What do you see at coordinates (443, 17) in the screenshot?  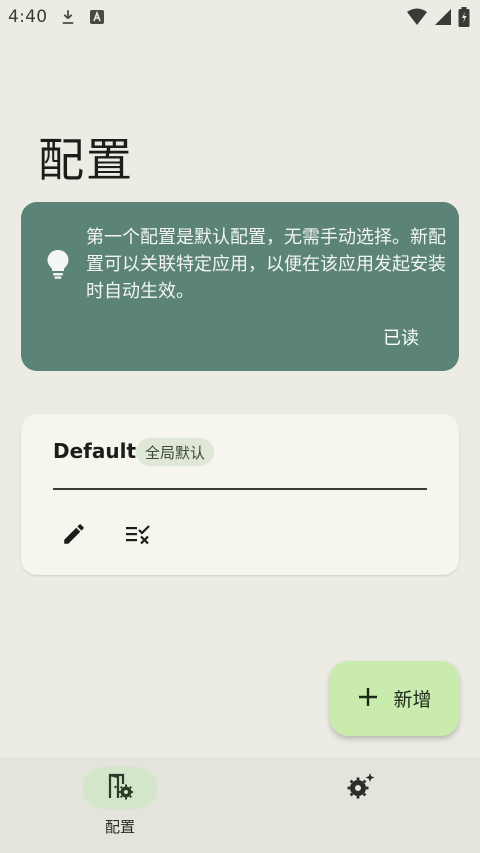 I see `signal-icon` at bounding box center [443, 17].